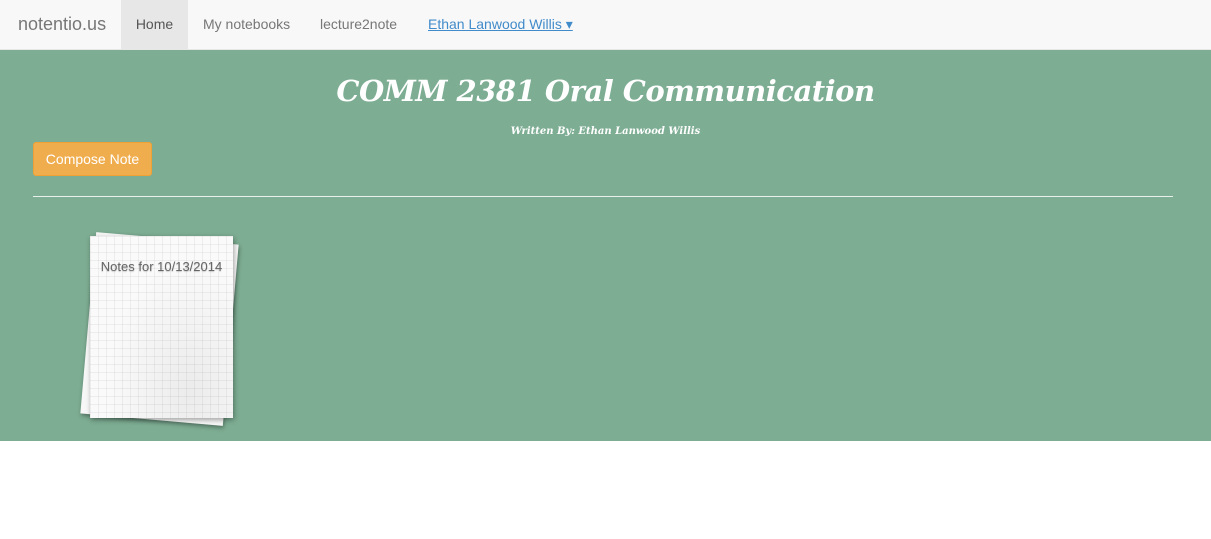  Describe the element at coordinates (161, 266) in the screenshot. I see `note-title: Notes for 10/13/2014` at that location.